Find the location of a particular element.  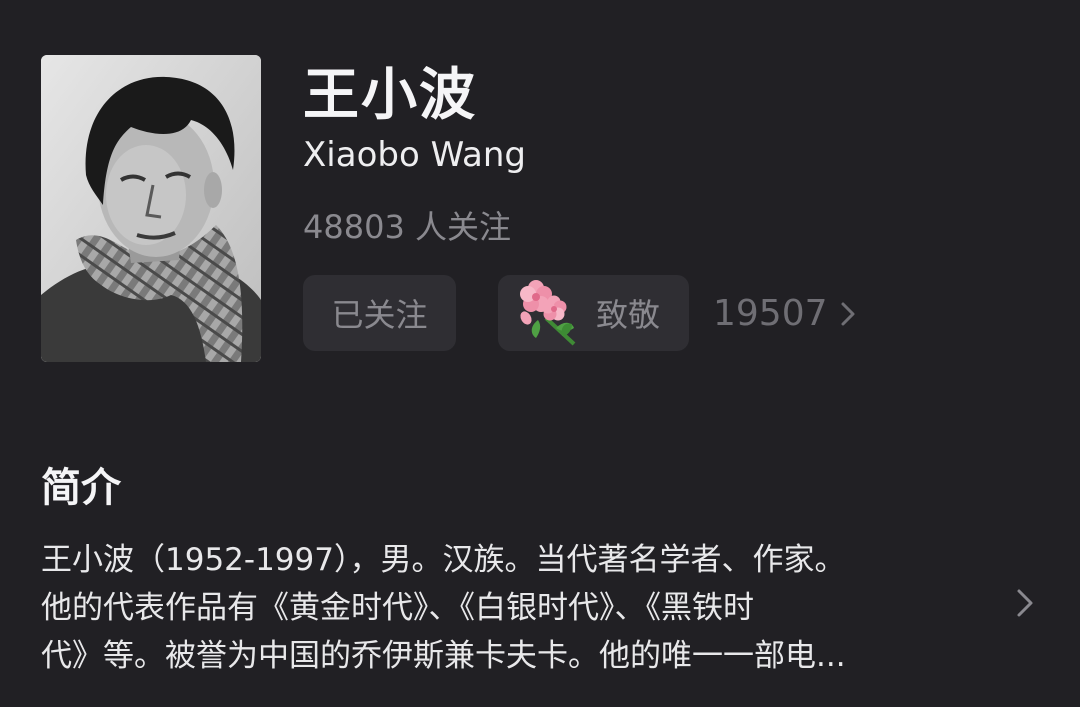

intro-heading: 简介 is located at coordinates (81, 488).